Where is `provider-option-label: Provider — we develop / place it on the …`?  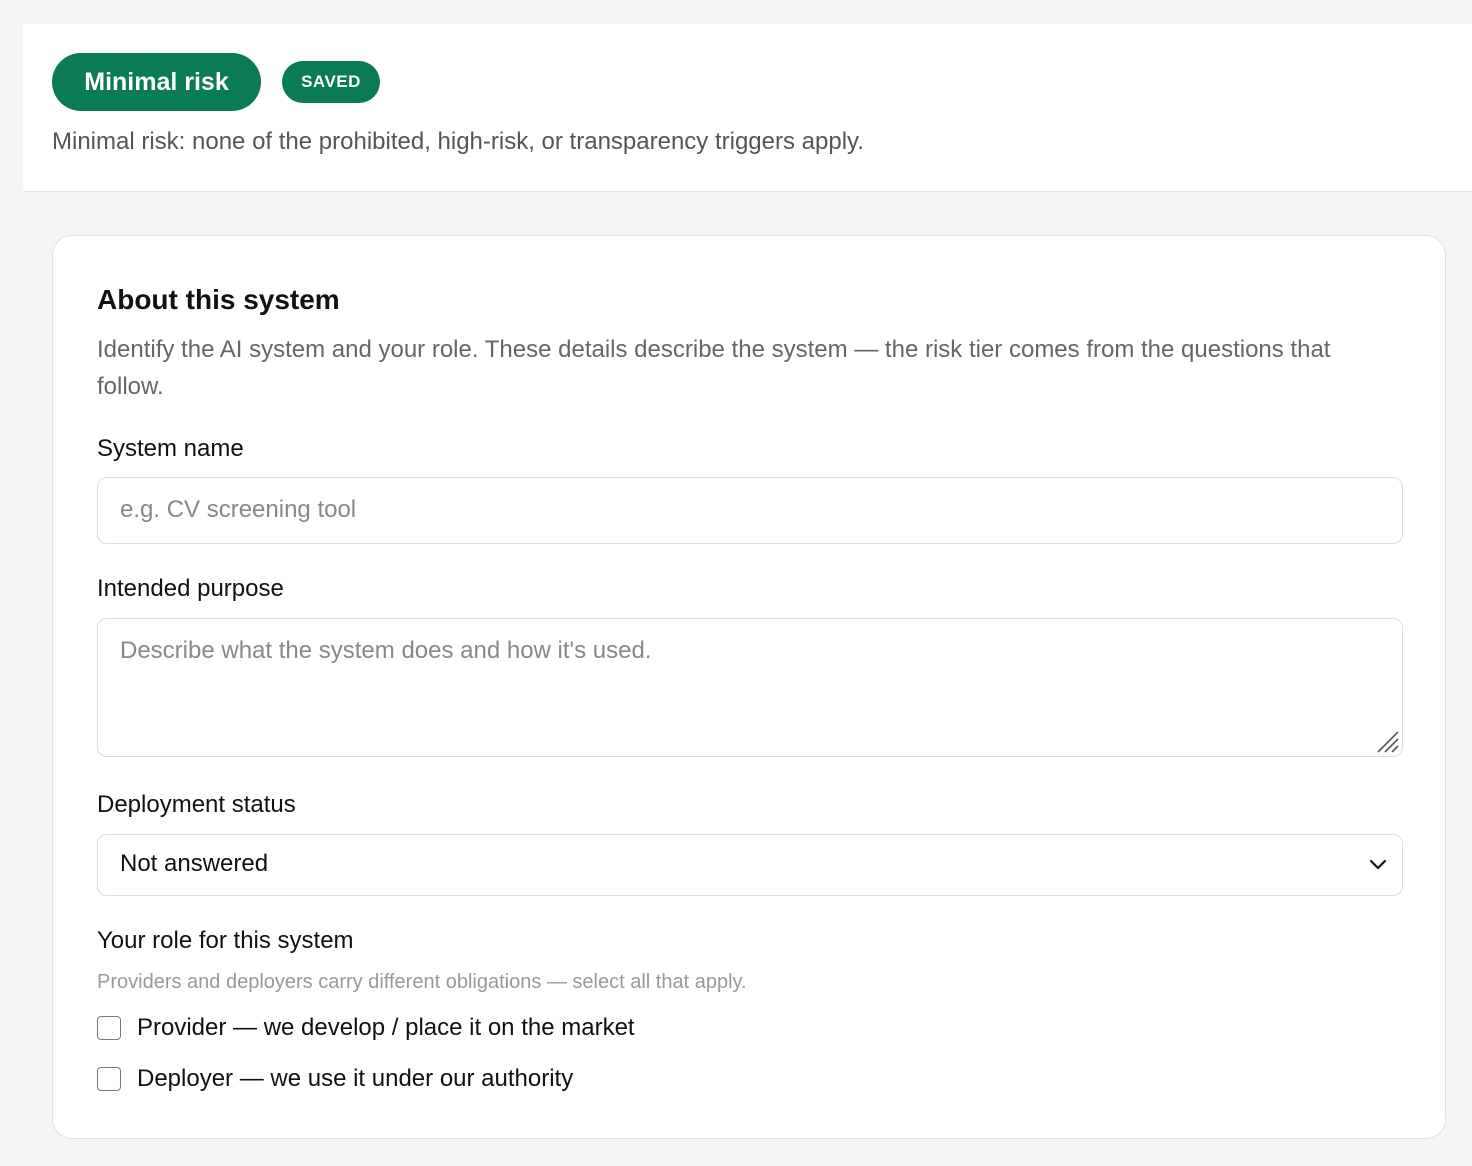 provider-option-label: Provider — we develop / place it on the … is located at coordinates (386, 1028).